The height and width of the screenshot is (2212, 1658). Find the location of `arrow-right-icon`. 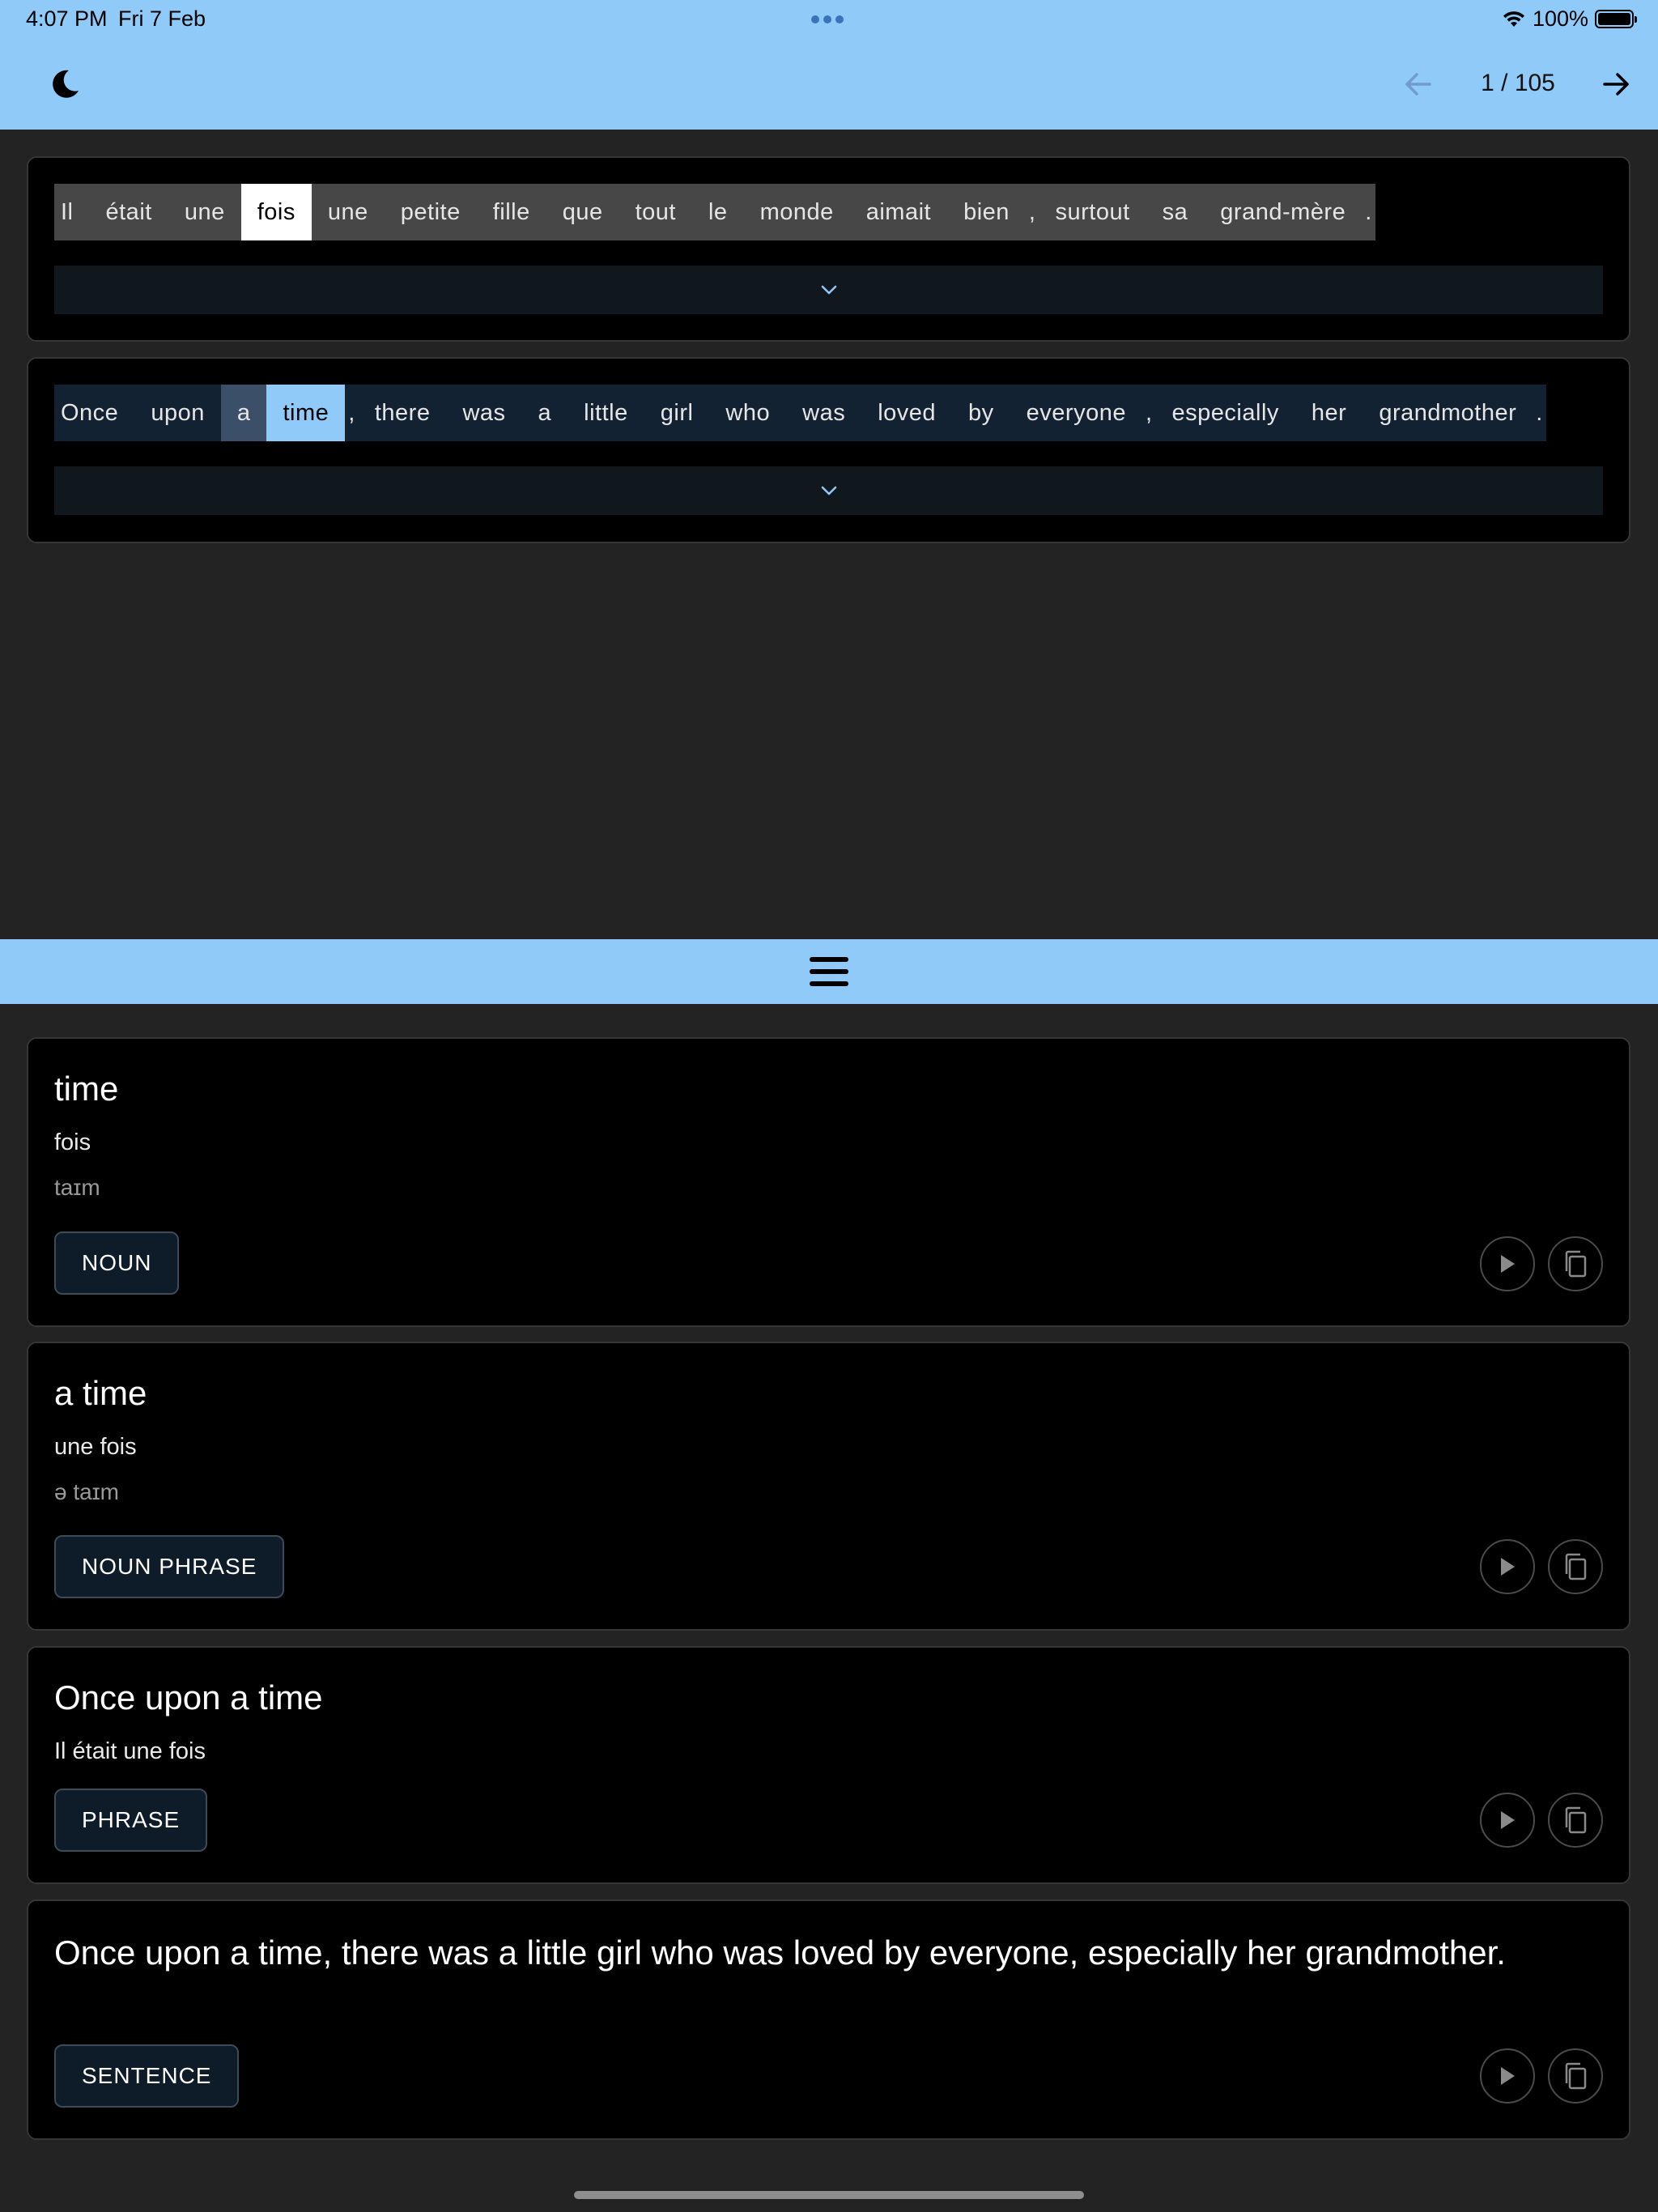

arrow-right-icon is located at coordinates (1615, 85).